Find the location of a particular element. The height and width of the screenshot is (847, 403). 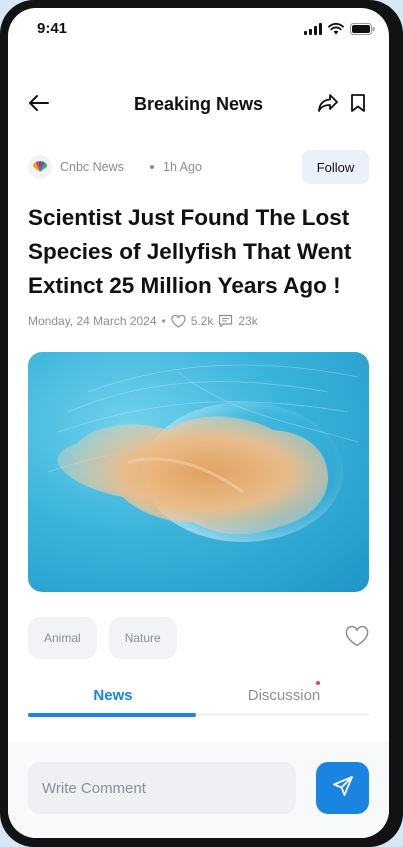

comment-input is located at coordinates (162, 788).